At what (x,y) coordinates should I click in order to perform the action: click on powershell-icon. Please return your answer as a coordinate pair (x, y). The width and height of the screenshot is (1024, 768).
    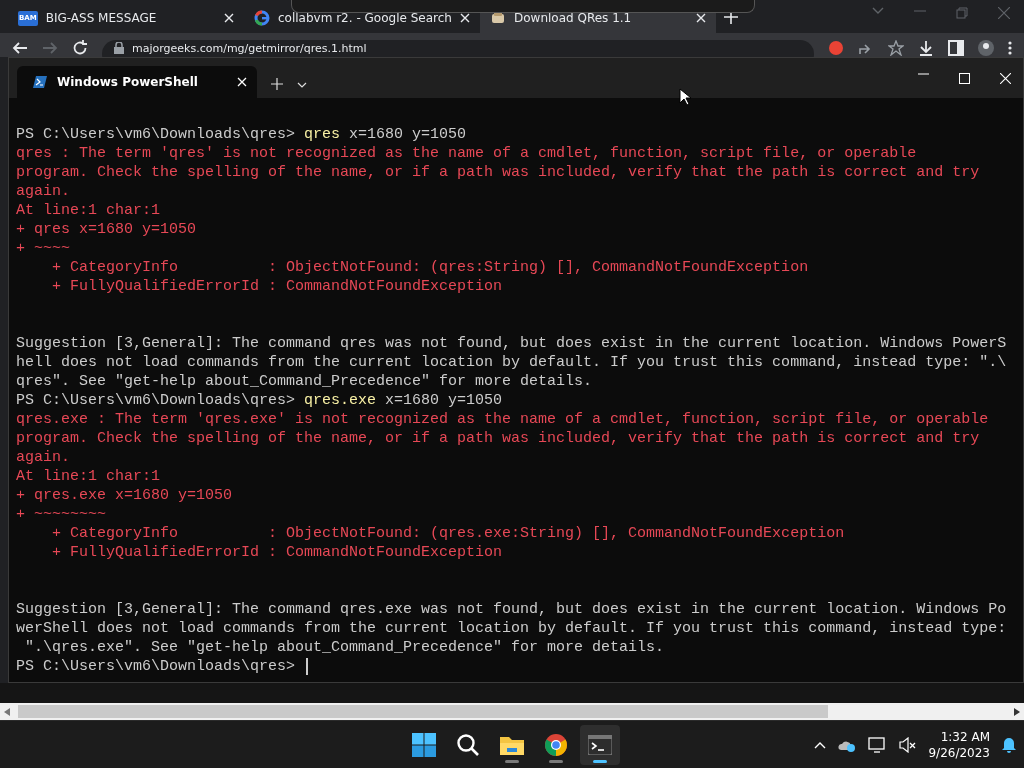
    Looking at the image, I should click on (40, 82).